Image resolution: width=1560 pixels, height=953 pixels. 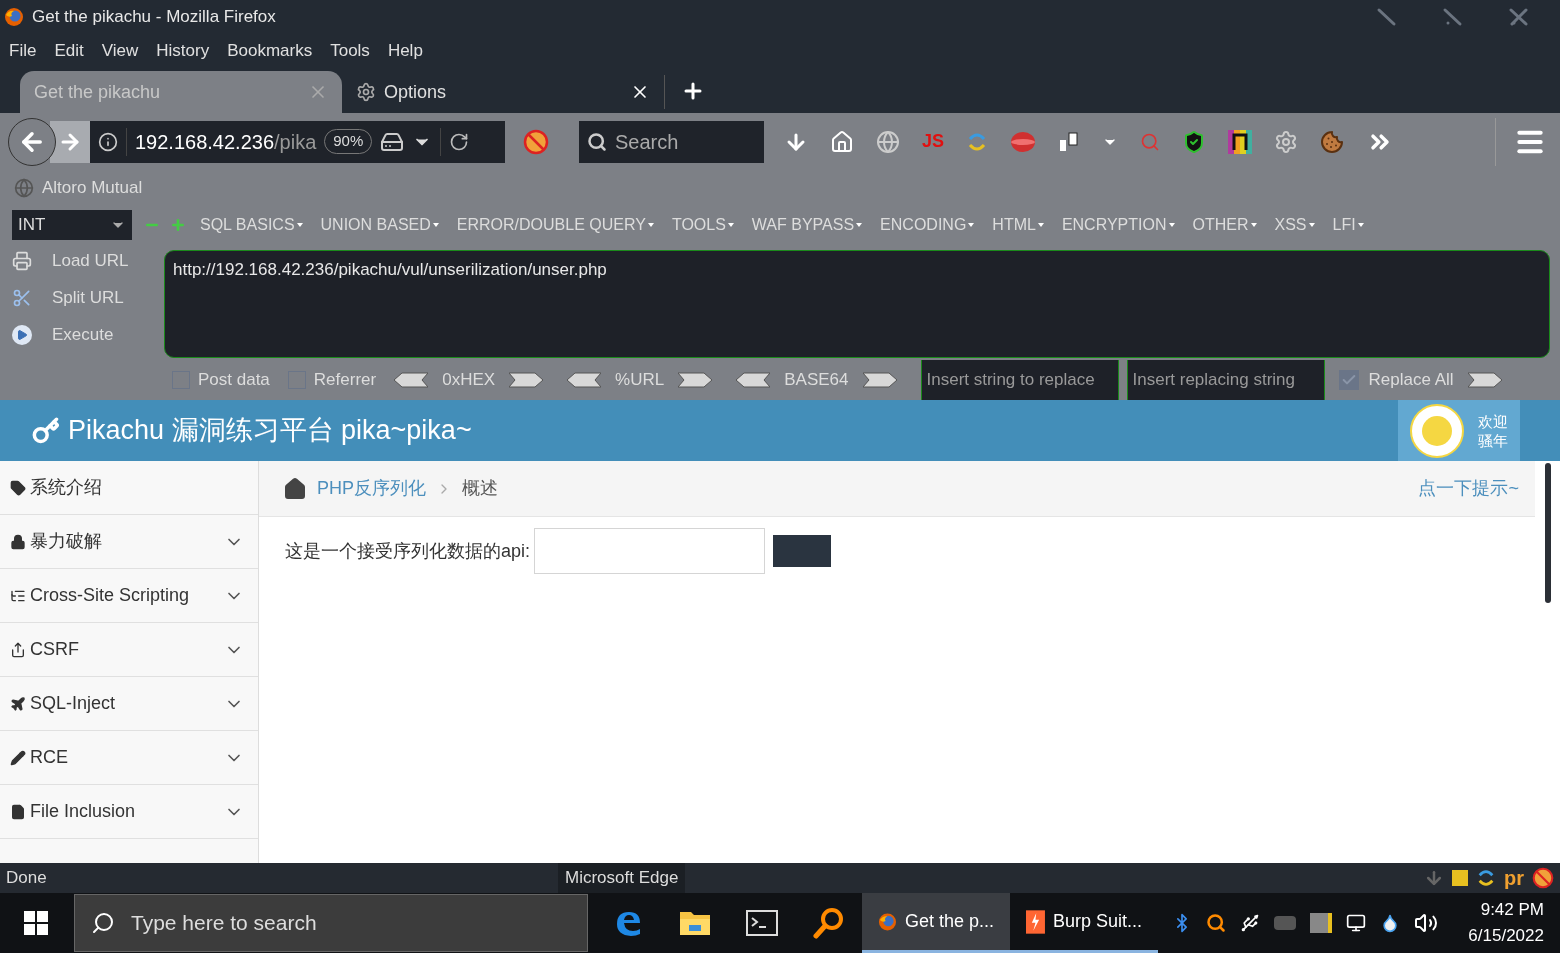 What do you see at coordinates (14, 17) in the screenshot?
I see `firefox-icon` at bounding box center [14, 17].